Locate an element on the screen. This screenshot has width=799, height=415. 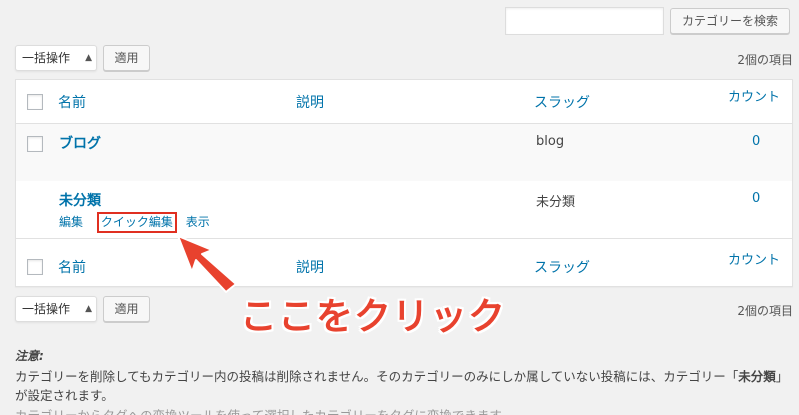
table-footer: 名前 説明 スラッグ カウント is located at coordinates (404, 262).